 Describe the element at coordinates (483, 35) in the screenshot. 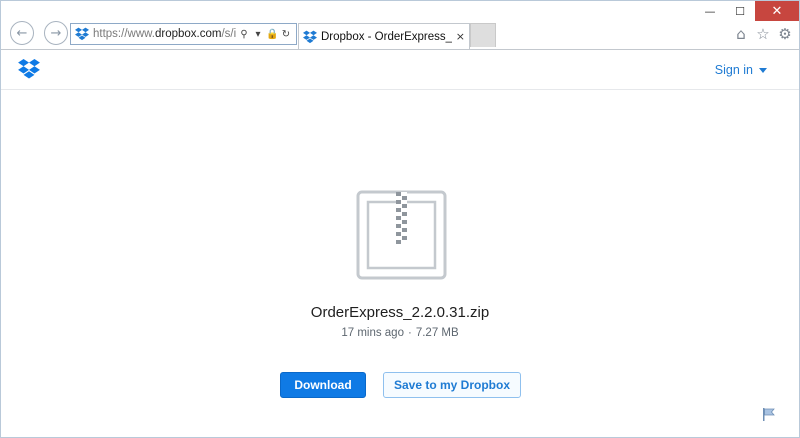

I see `new-tab-button` at that location.